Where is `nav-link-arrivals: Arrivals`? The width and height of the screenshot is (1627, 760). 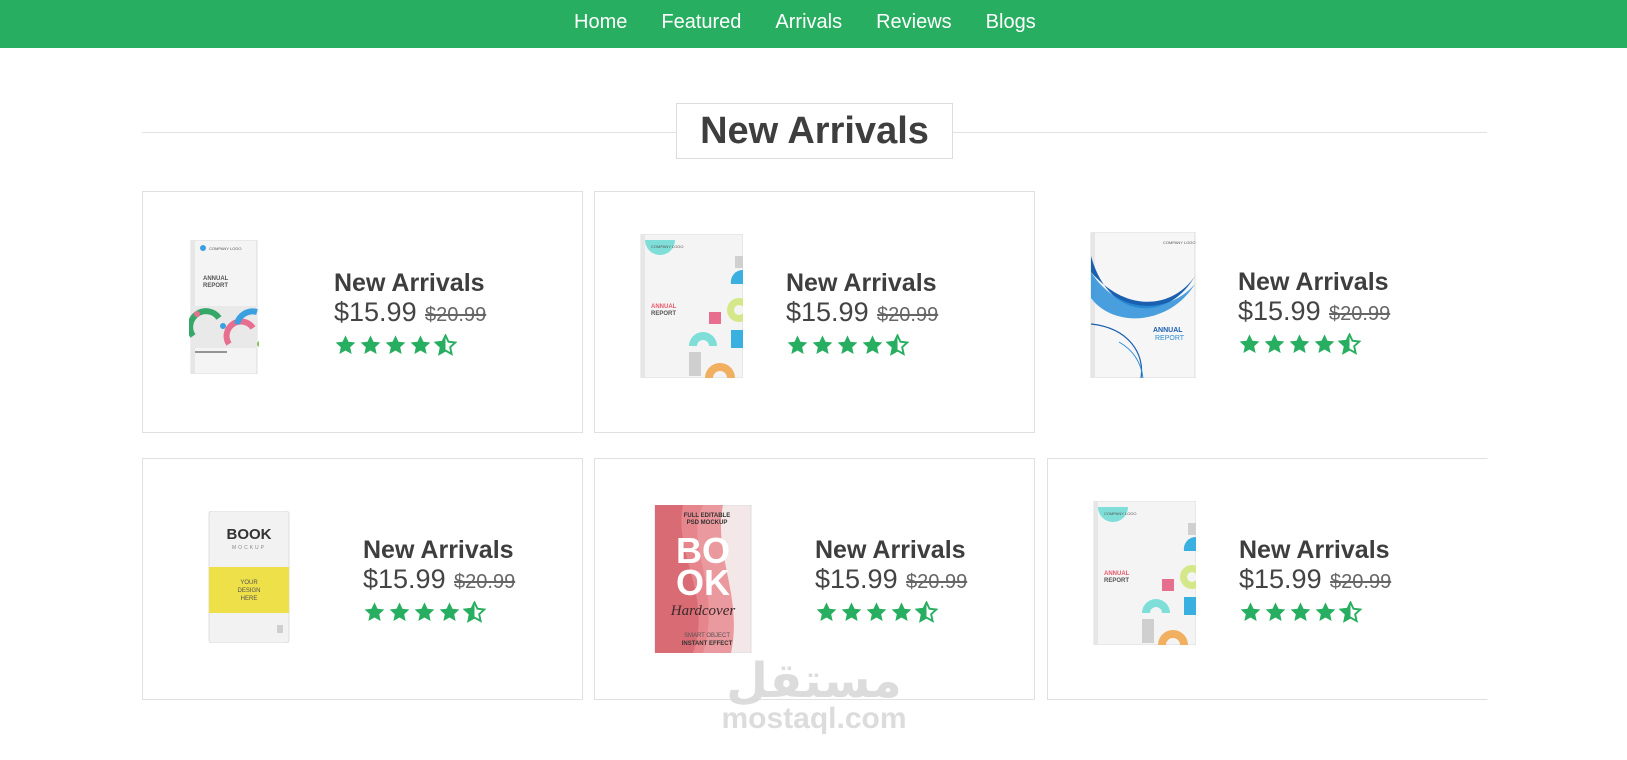 nav-link-arrivals: Arrivals is located at coordinates (808, 22).